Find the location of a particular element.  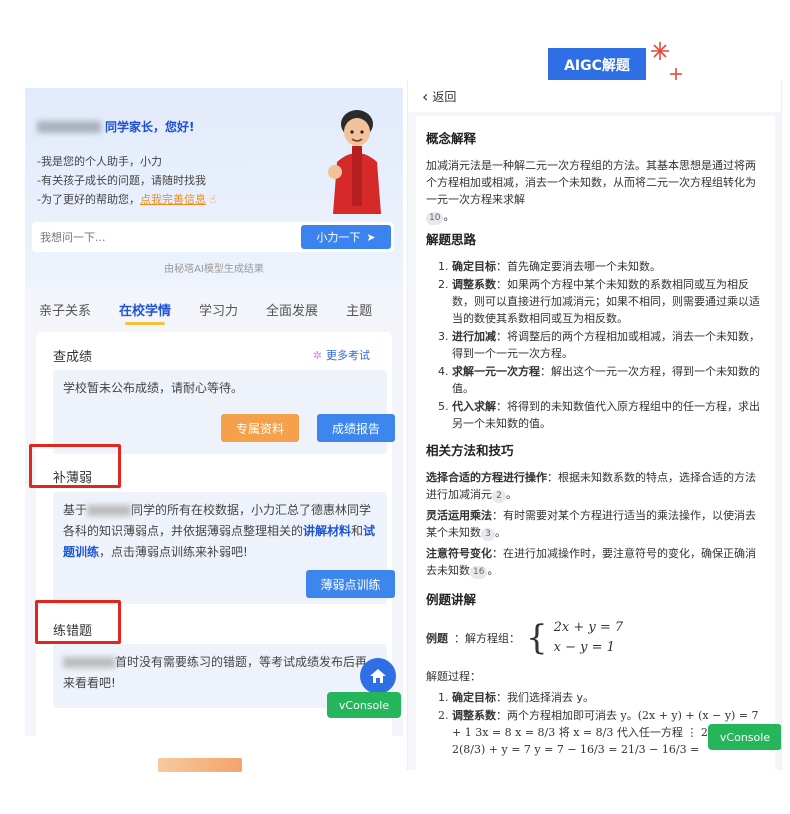

equation-2: x − y = 1 is located at coordinates (584, 647).